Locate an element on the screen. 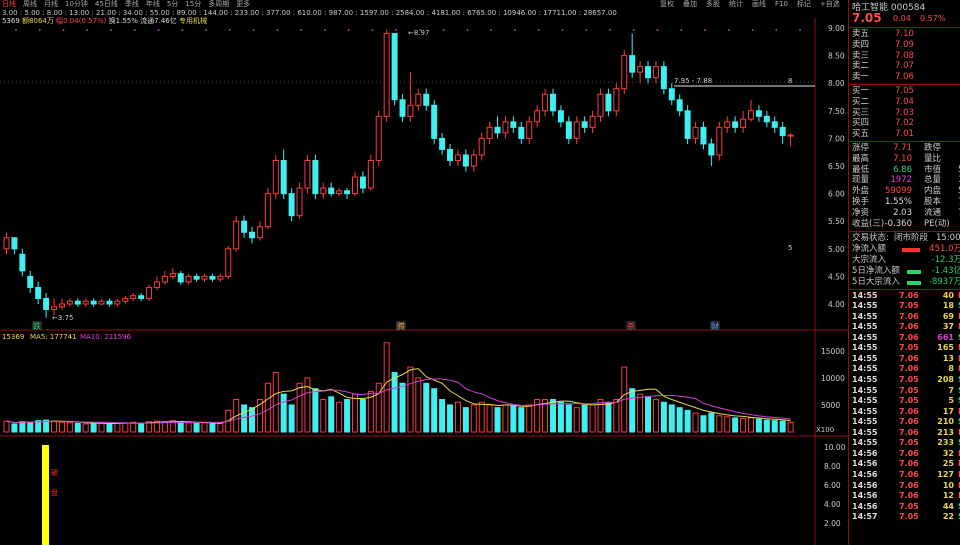  tick-row: 14:557.055S is located at coordinates (906, 401).